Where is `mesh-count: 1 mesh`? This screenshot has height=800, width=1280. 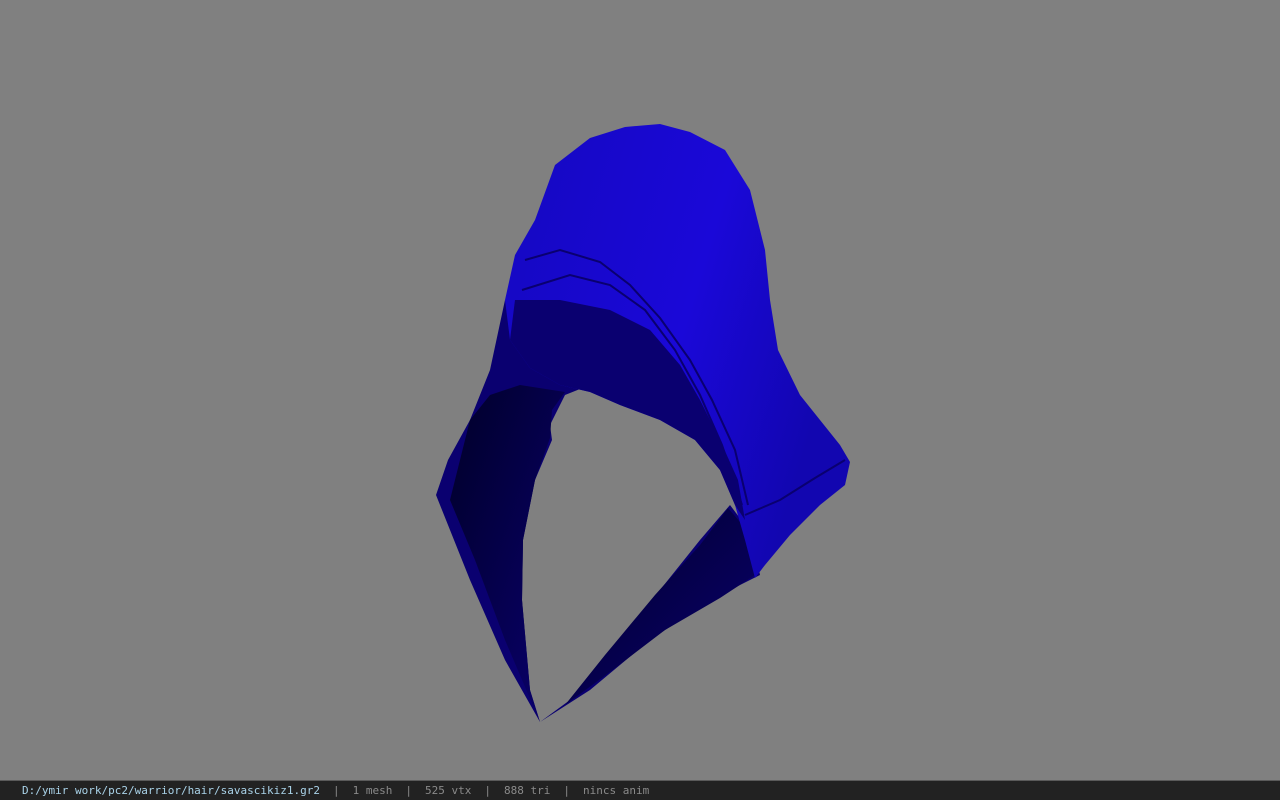 mesh-count: 1 mesh is located at coordinates (372, 790).